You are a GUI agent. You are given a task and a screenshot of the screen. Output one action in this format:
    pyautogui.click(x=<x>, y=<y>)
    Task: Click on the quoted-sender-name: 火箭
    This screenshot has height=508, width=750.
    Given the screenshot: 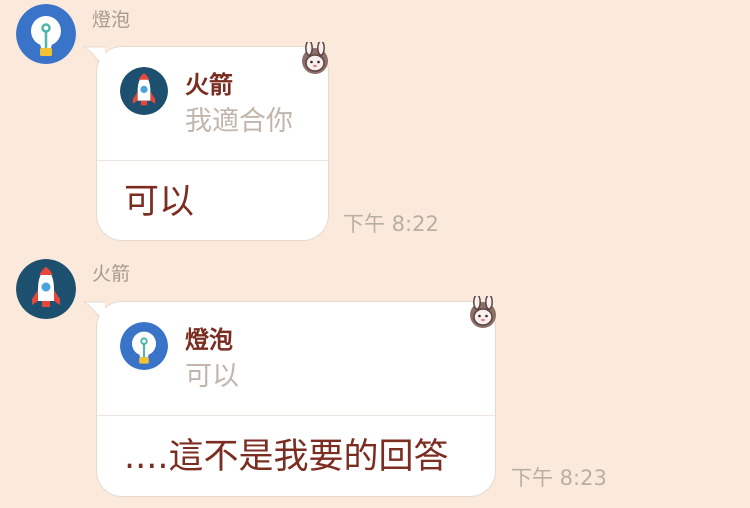 What is the action you would take?
    pyautogui.click(x=209, y=85)
    